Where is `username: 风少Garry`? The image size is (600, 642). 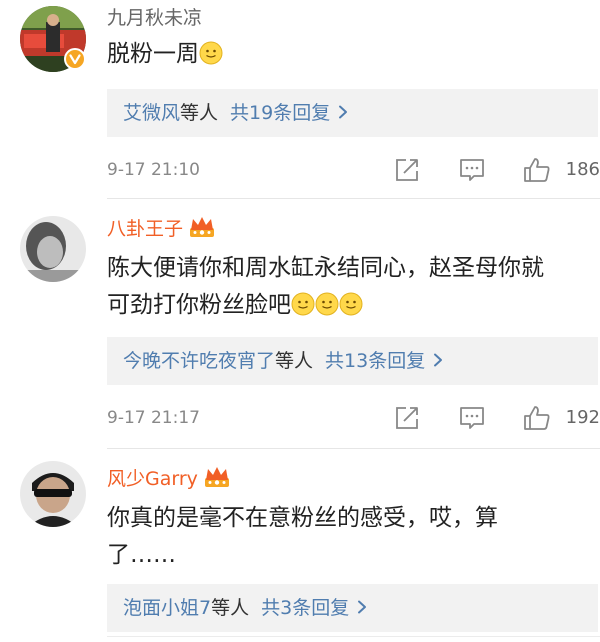 username: 风少Garry is located at coordinates (168, 478).